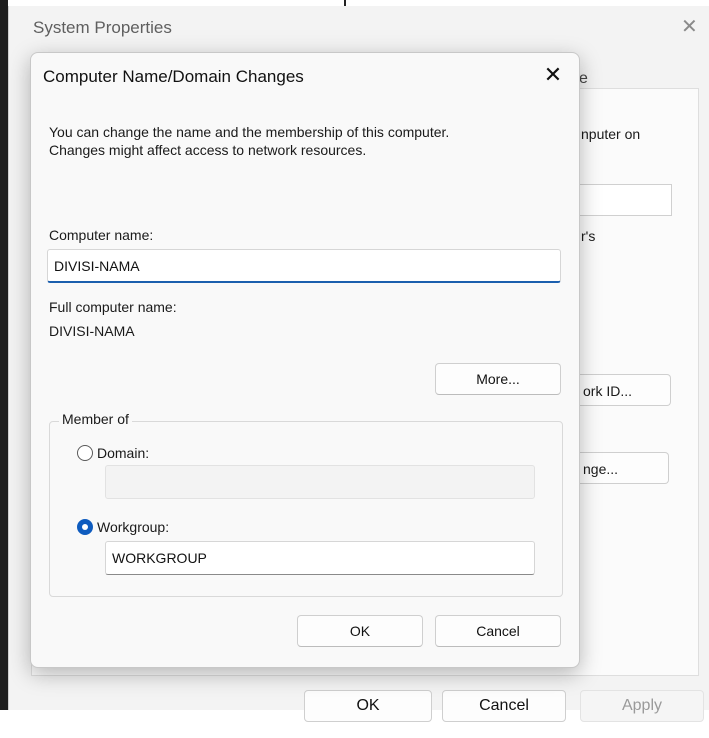 The width and height of the screenshot is (709, 738). I want to click on system-properties-text-fragment-2: r's, so click(588, 236).